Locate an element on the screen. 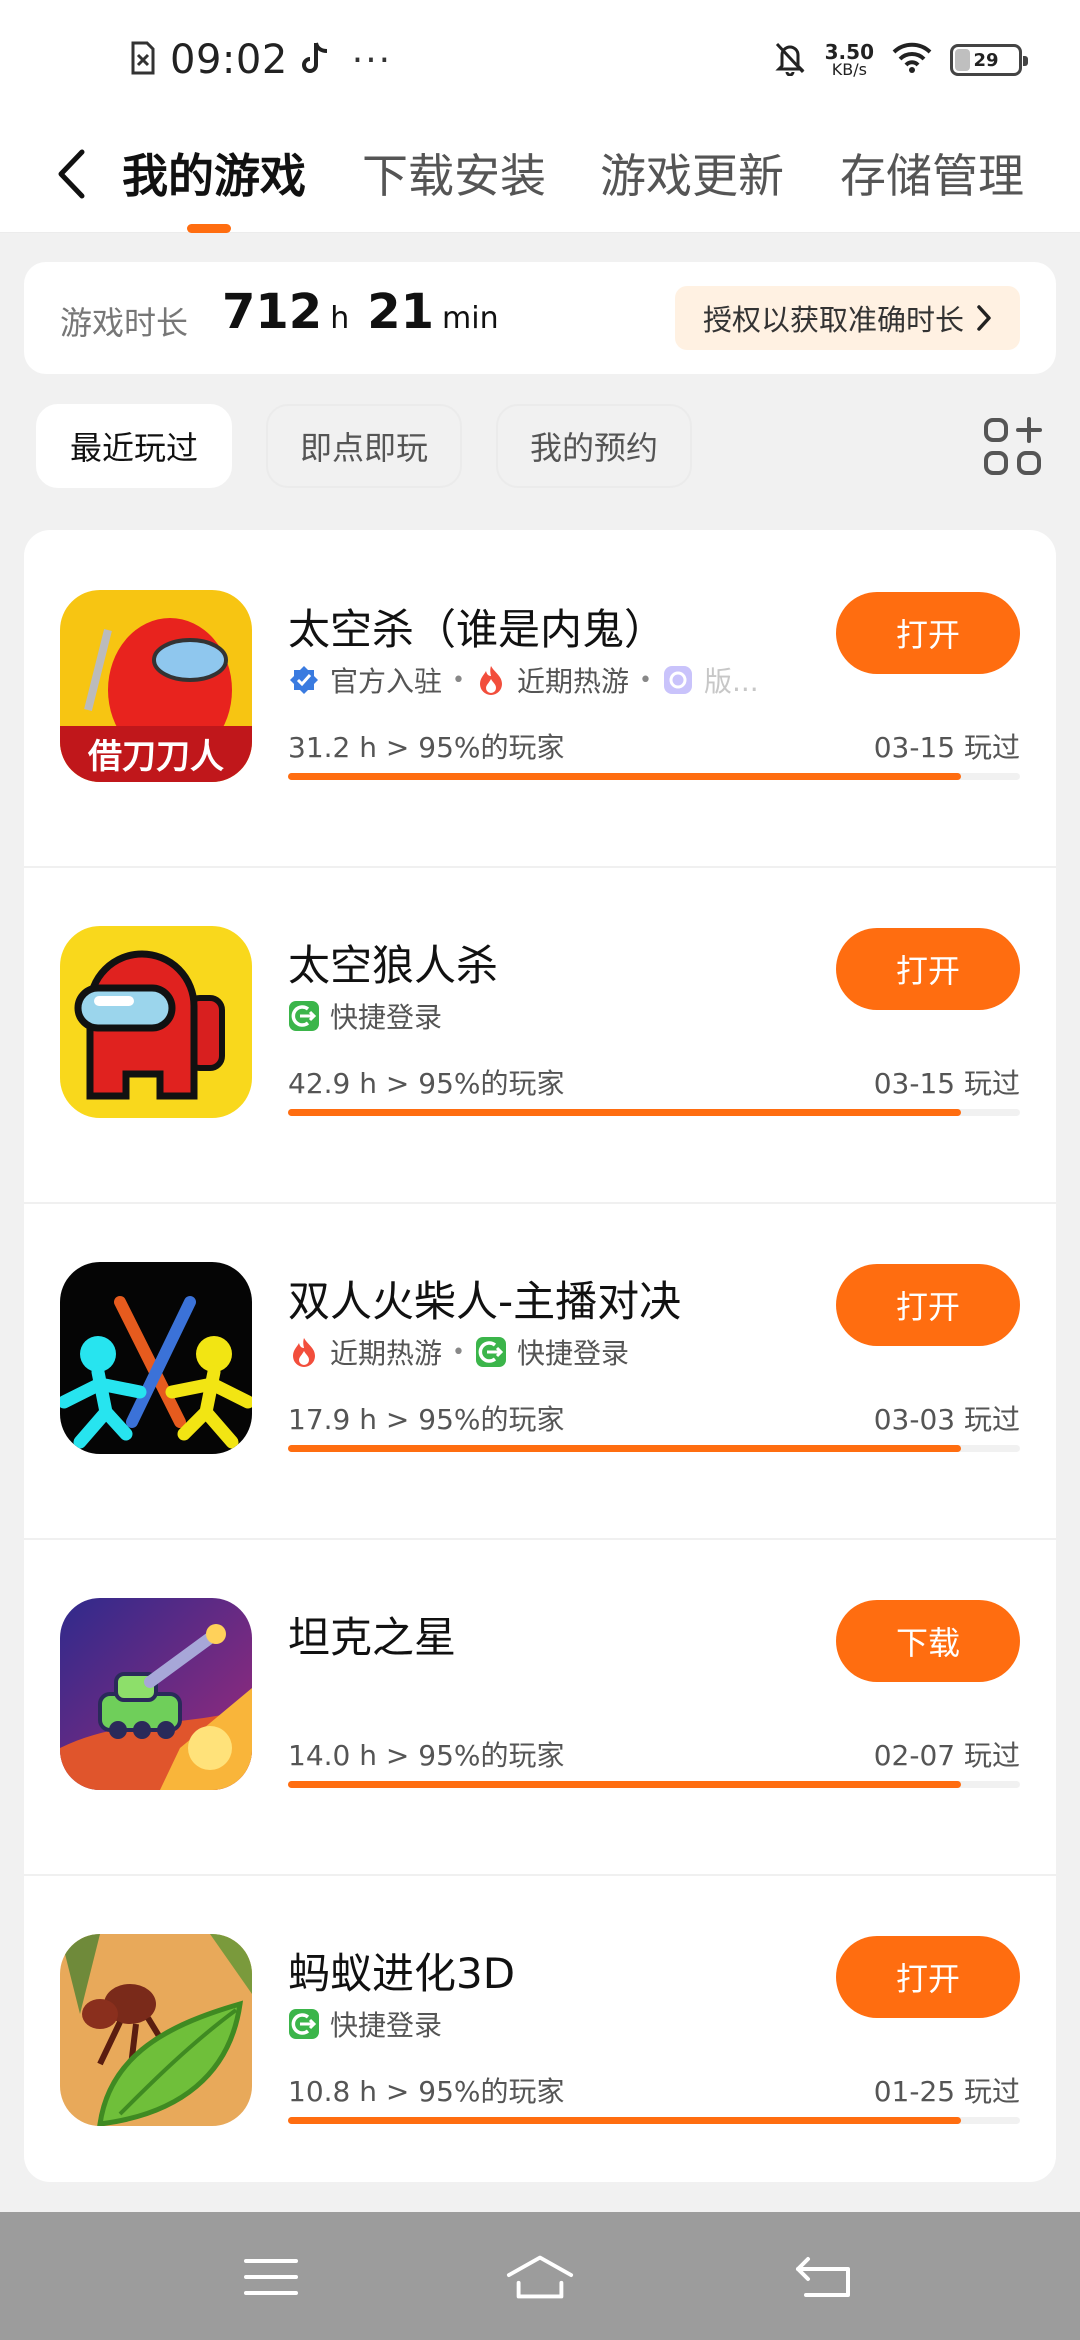  battery-level: 29 is located at coordinates (986, 60).